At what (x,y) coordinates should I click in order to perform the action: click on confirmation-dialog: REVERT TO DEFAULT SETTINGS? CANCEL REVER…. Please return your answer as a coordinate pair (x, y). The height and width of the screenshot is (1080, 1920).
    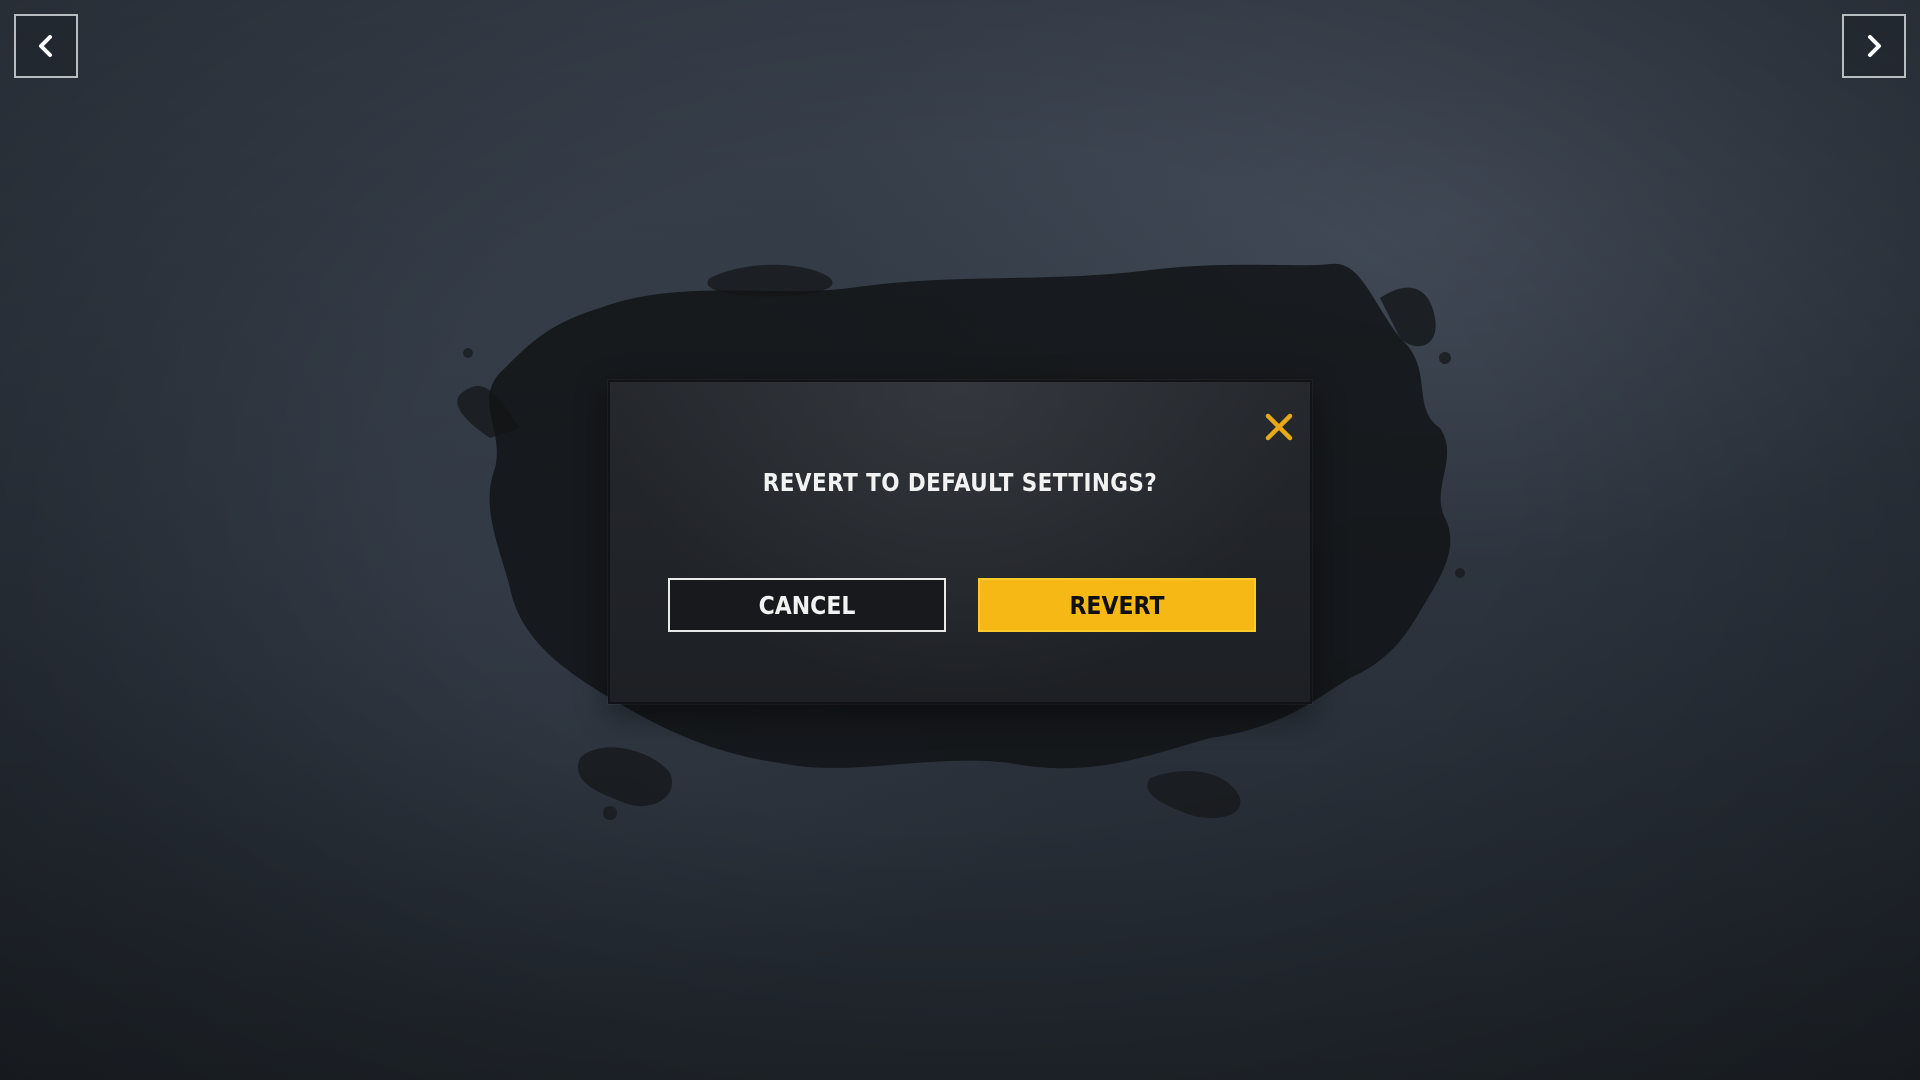
    Looking at the image, I should click on (960, 542).